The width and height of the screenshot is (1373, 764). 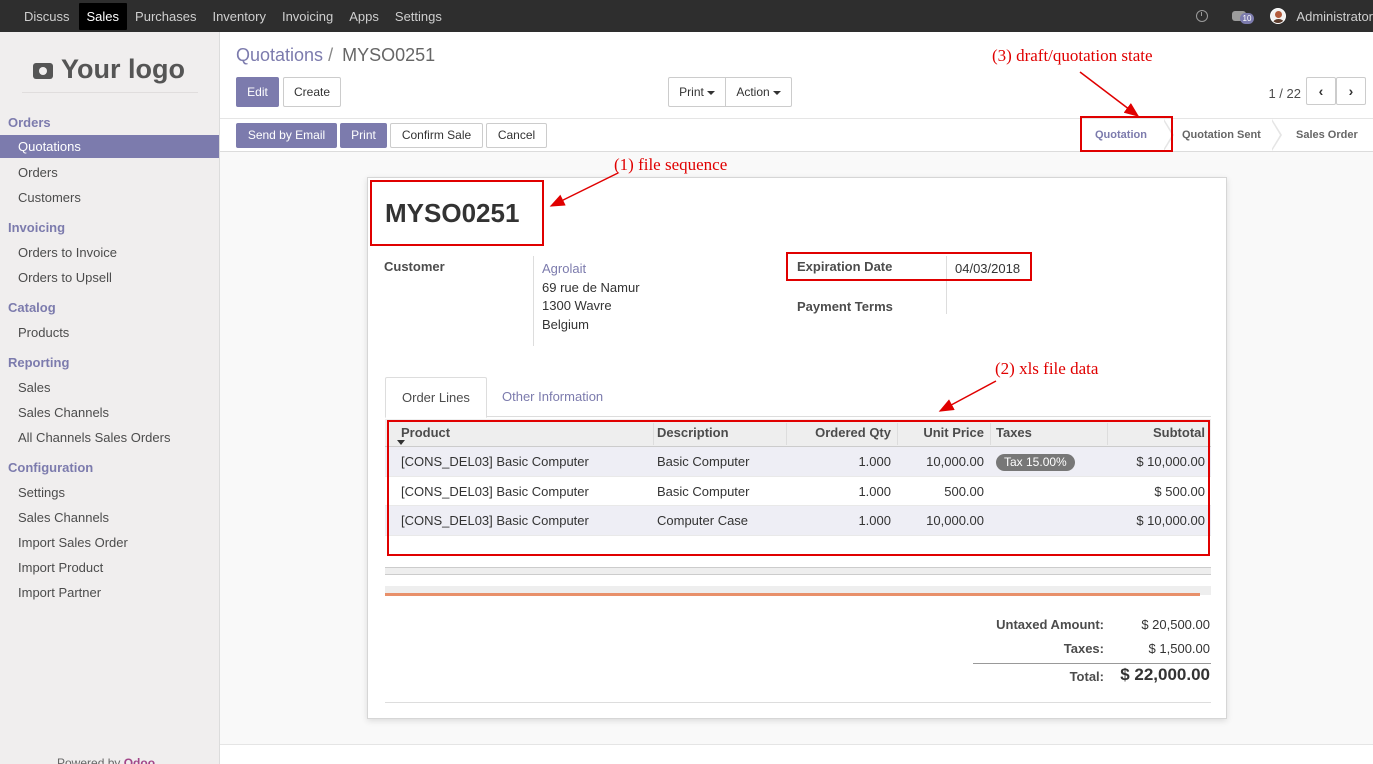 I want to click on sidebar-item-settings: Settings, so click(x=109, y=492).